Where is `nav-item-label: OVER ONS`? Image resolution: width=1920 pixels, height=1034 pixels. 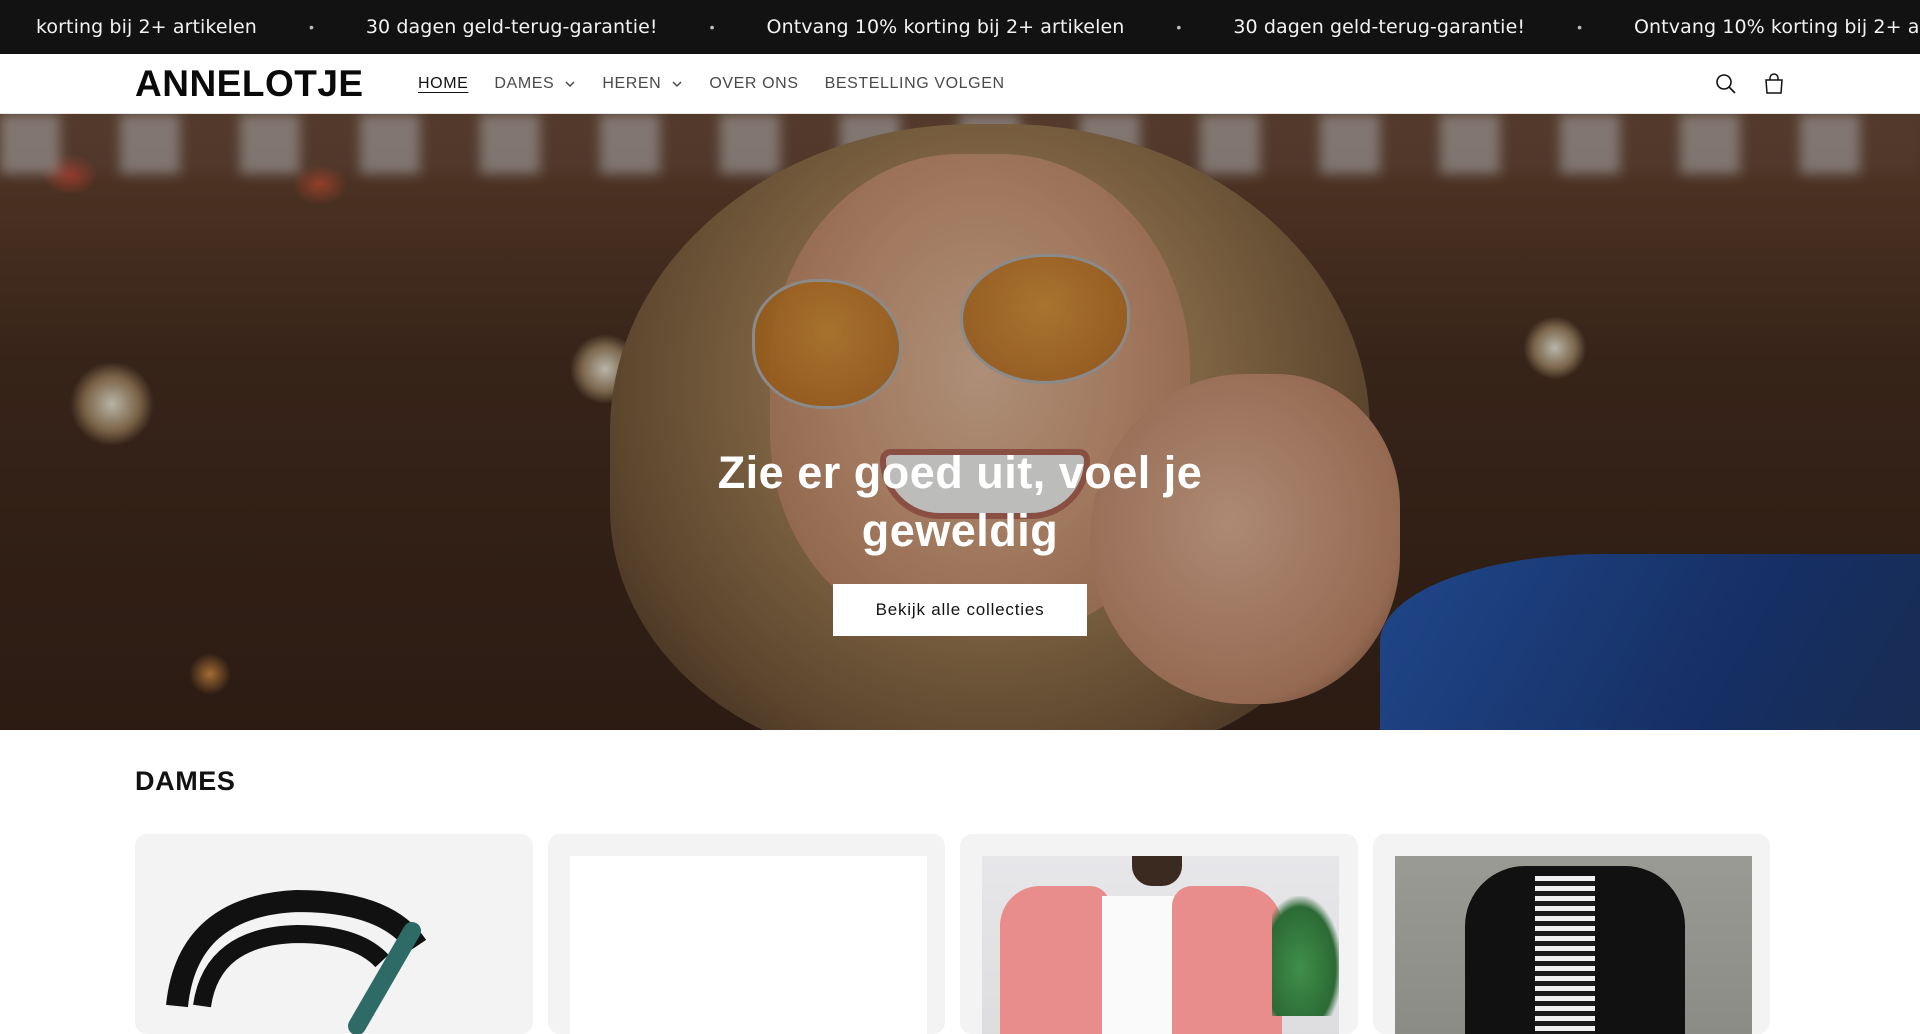
nav-item-label: OVER ONS is located at coordinates (754, 83).